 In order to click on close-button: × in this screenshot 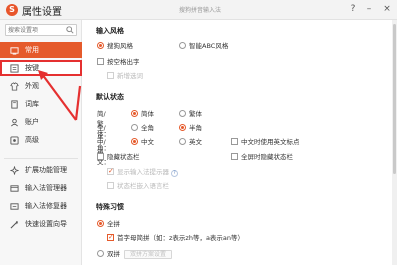, I will do `click(387, 9)`.